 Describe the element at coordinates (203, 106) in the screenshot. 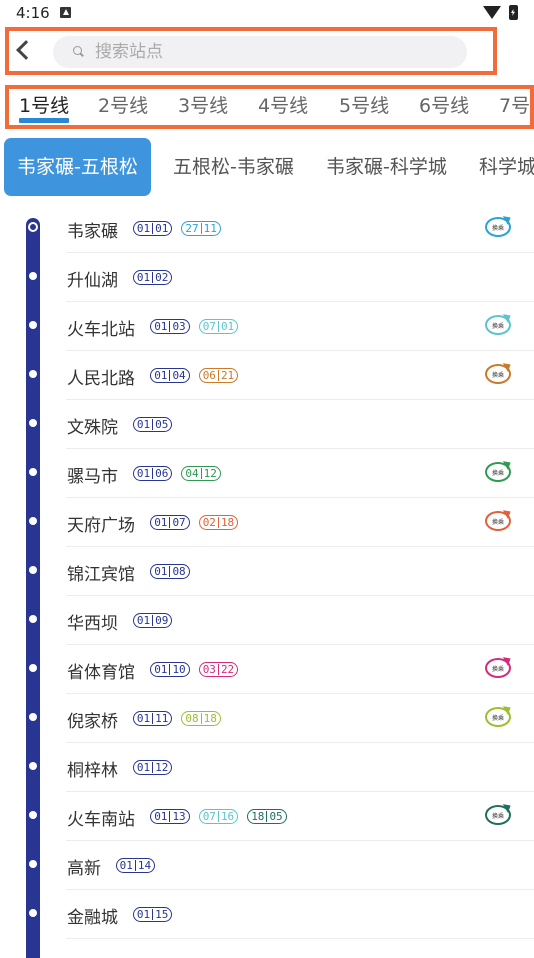

I see `tab-line-3: 3号线` at that location.